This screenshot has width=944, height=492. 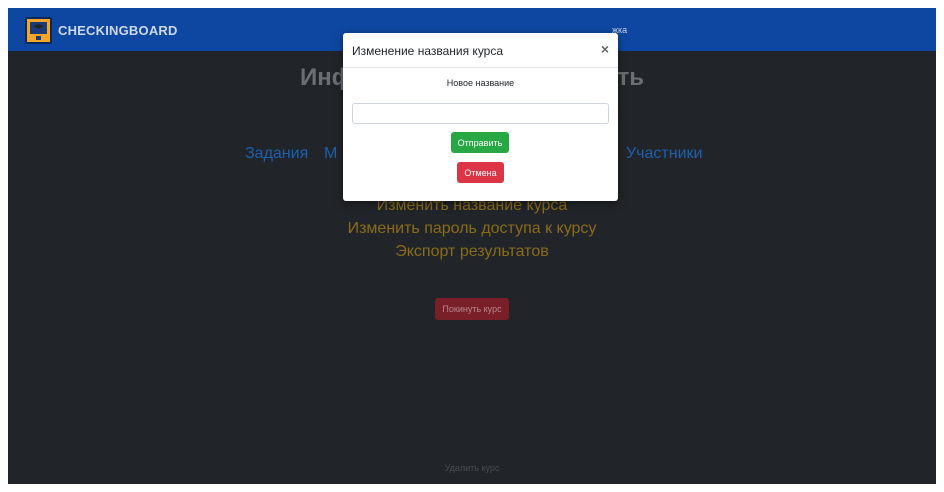 I want to click on modal-title: Изменение названия курса, so click(x=428, y=51).